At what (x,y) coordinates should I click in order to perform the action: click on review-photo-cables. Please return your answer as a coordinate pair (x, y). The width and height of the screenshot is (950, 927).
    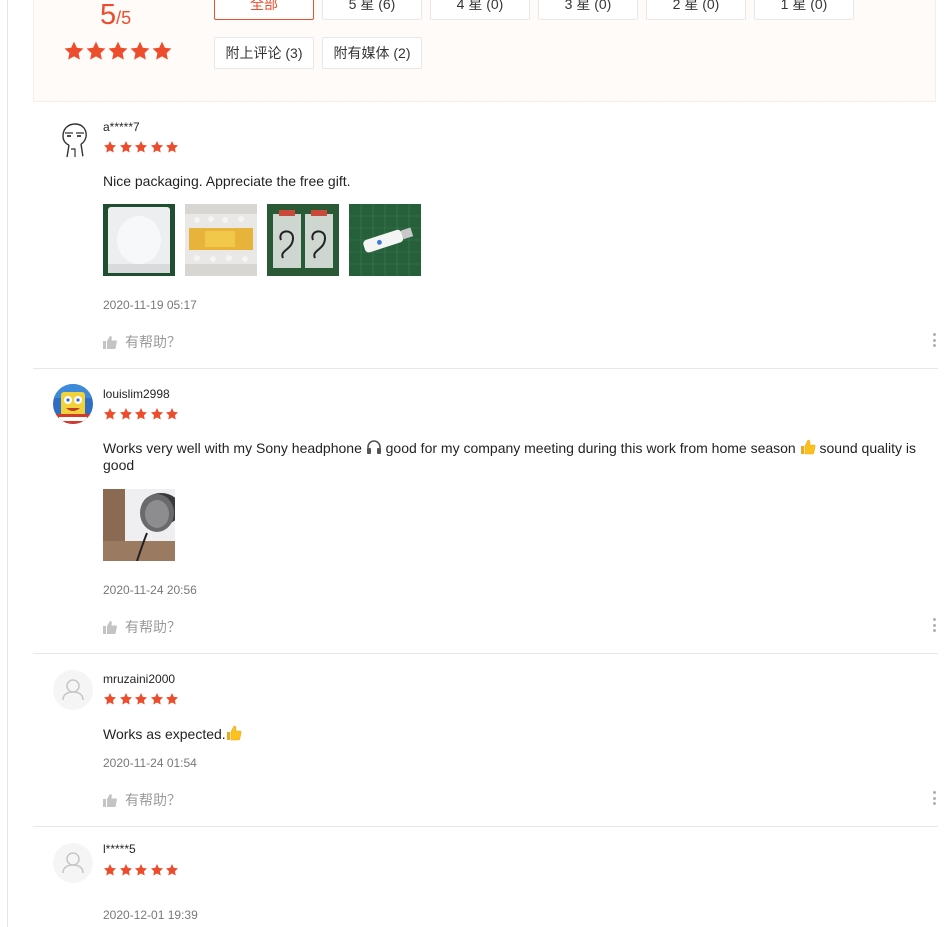
    Looking at the image, I should click on (303, 240).